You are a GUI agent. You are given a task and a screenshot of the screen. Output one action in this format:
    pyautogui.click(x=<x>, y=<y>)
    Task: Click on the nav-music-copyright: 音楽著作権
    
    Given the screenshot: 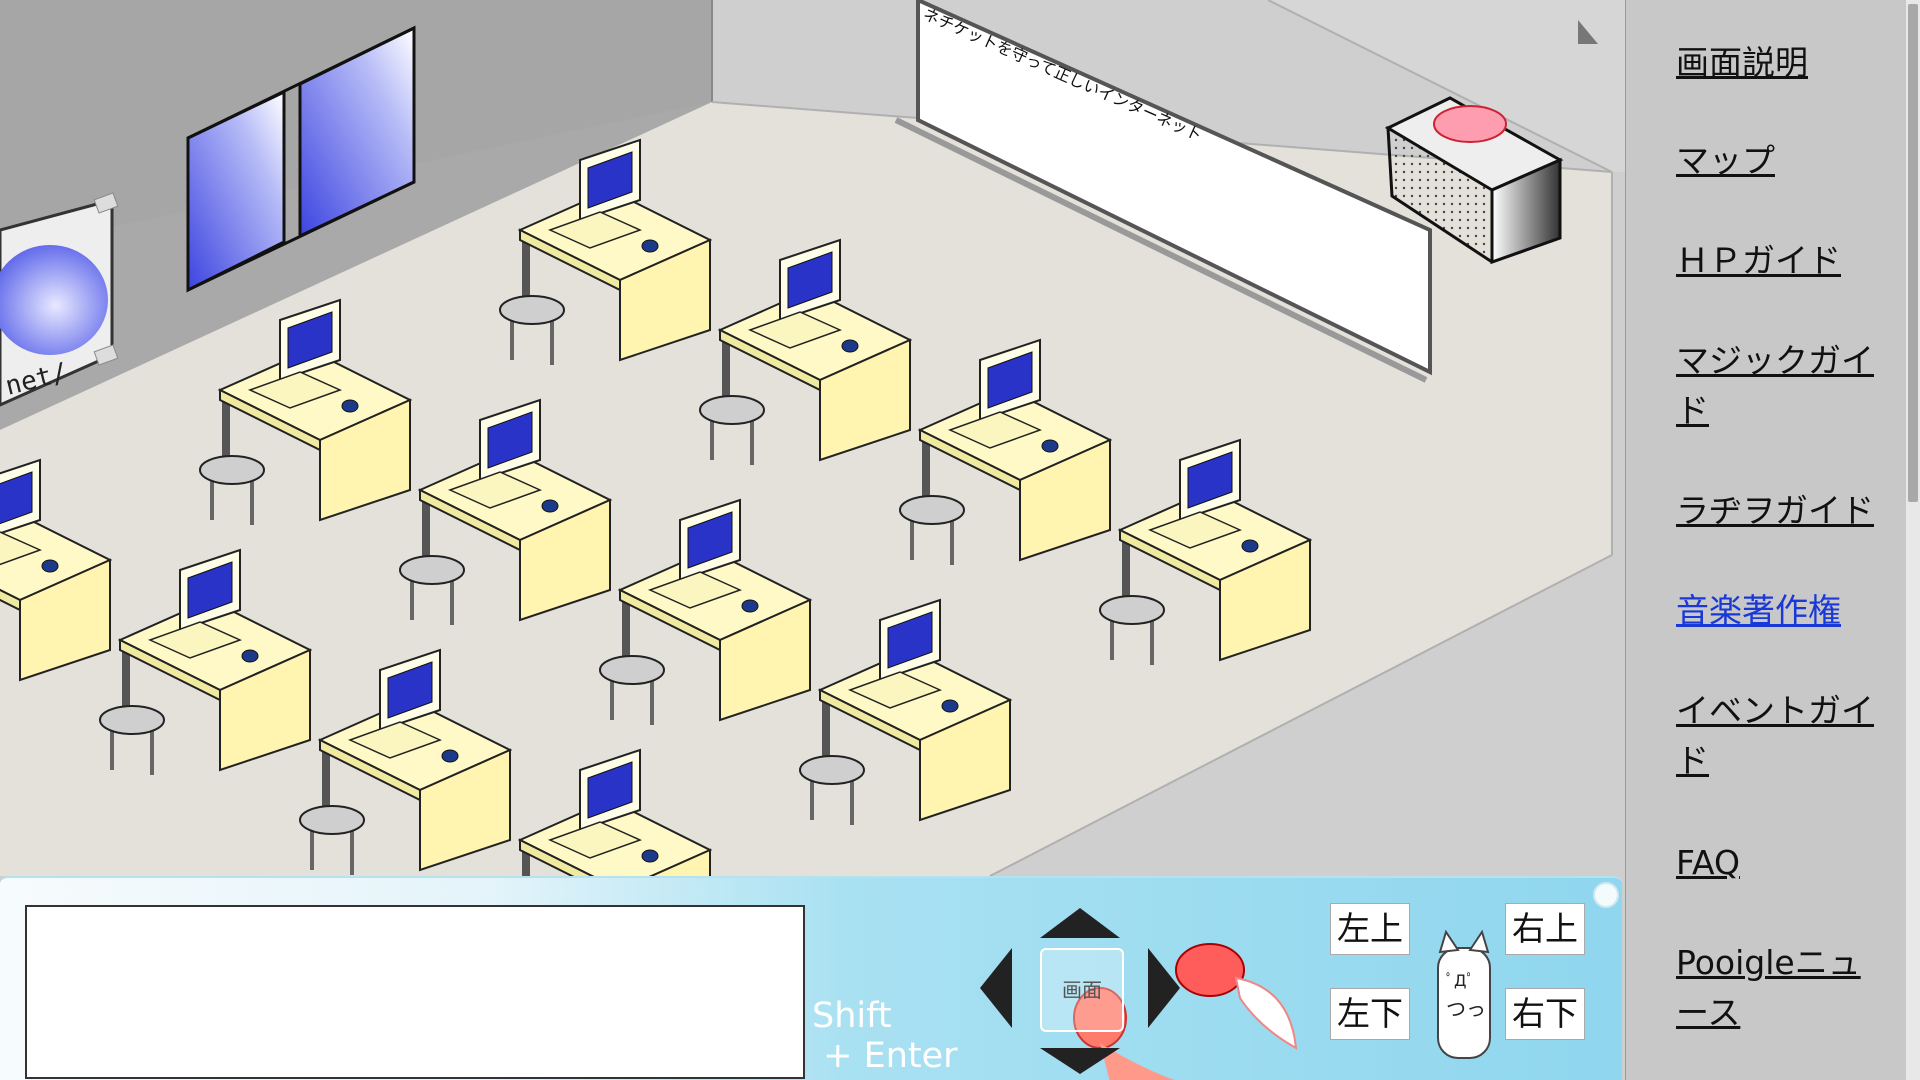 What is the action you would take?
    pyautogui.click(x=1781, y=611)
    